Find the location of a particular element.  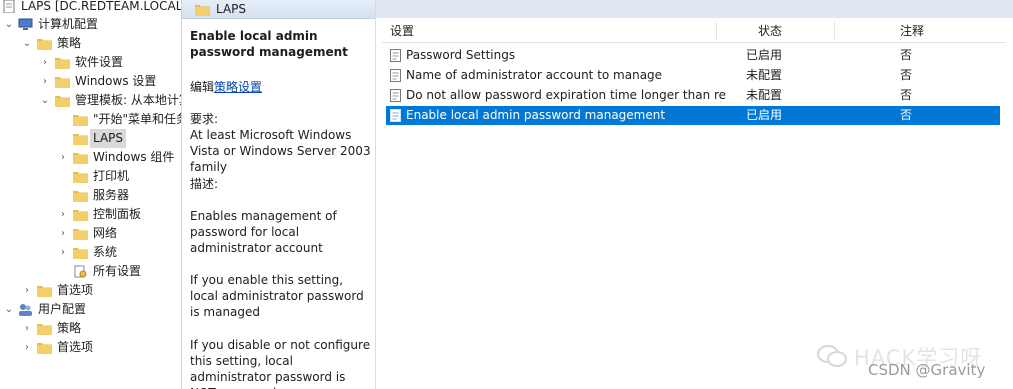

edit-policy-line: 编辑策略设置 is located at coordinates (281, 87).